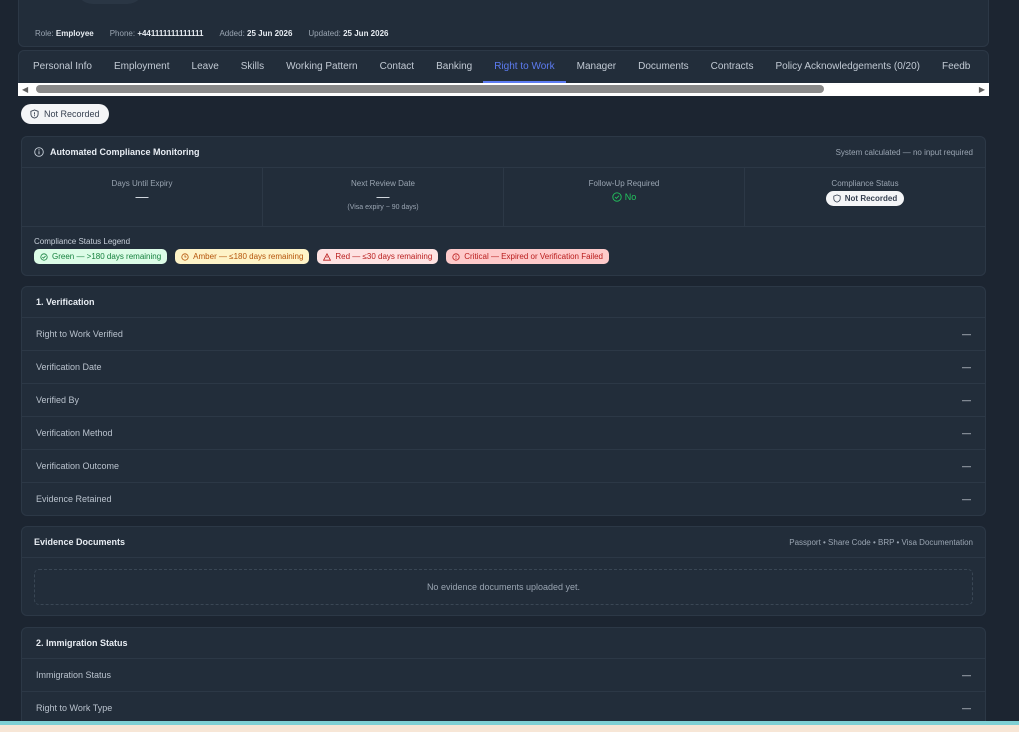 The image size is (1019, 732). I want to click on scroll-left-arrow-icon: ◀, so click(25, 89).